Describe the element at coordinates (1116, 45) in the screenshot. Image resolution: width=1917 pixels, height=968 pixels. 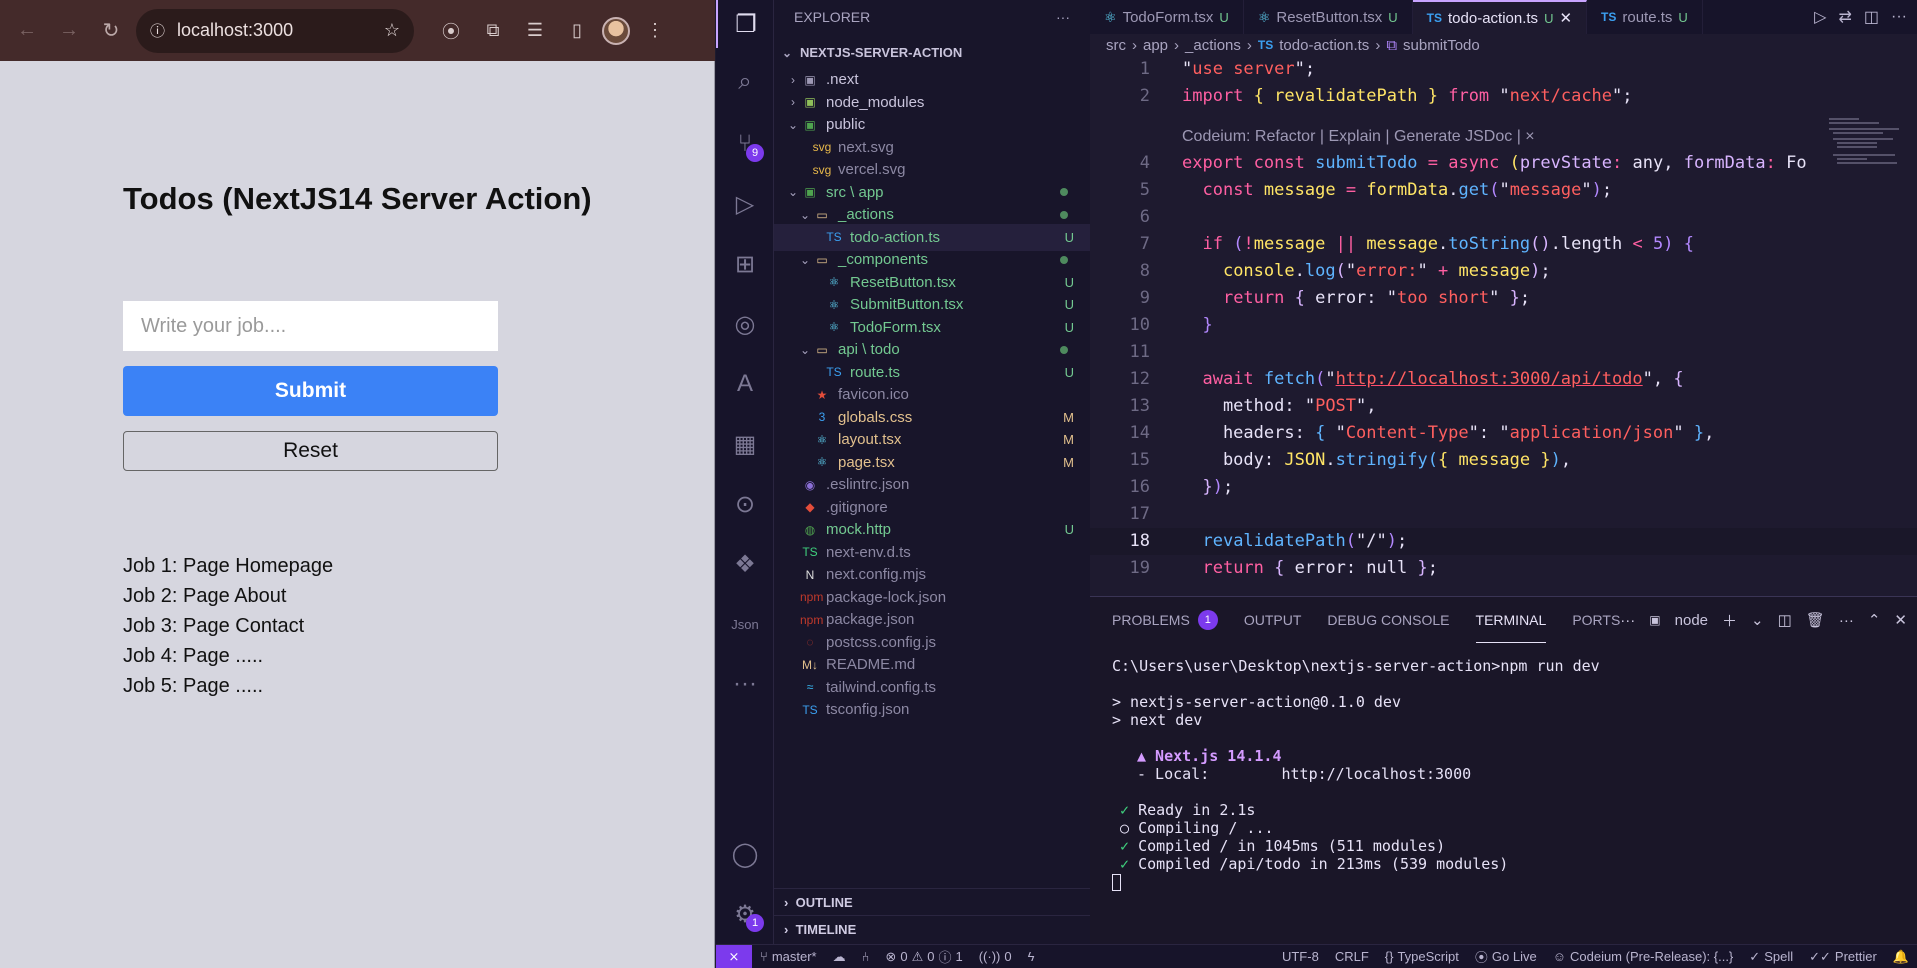
I see `breadcrumb-item: src` at that location.